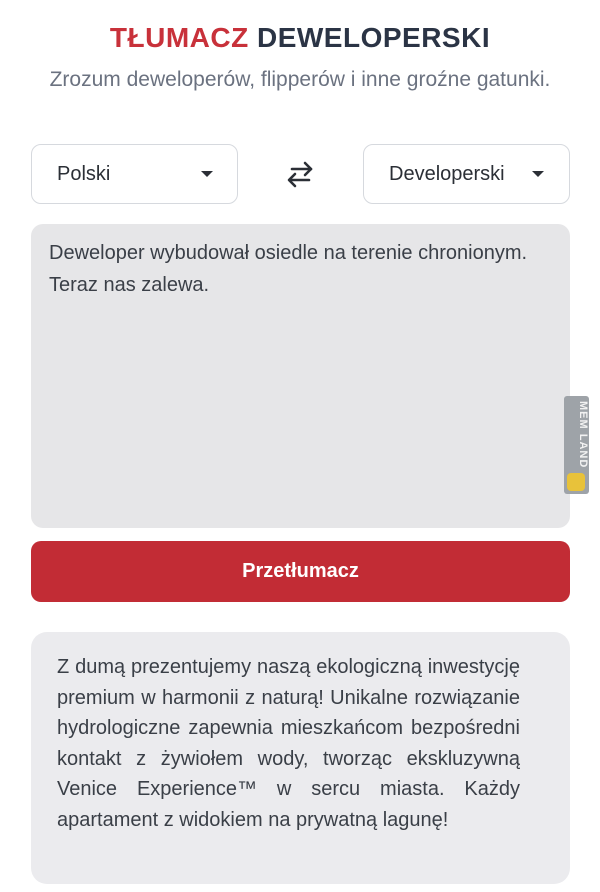  I want to click on page-title: TŁUMACZ DEWELOPERSKI, so click(300, 38).